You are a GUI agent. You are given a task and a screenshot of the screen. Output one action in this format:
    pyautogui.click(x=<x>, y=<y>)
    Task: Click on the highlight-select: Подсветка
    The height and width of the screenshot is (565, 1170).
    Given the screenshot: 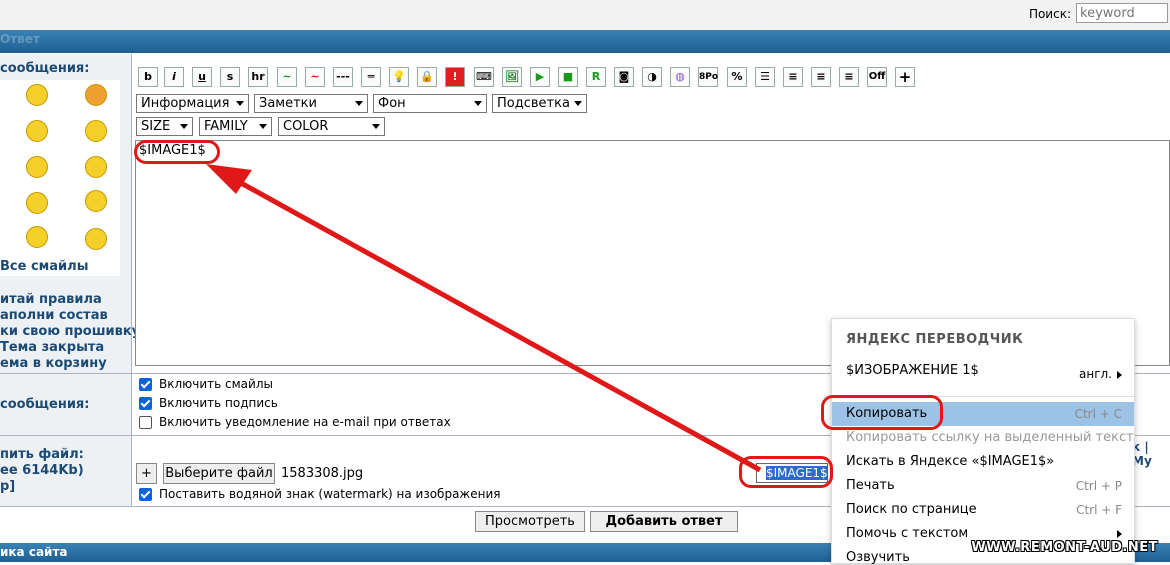 What is the action you would take?
    pyautogui.click(x=539, y=103)
    